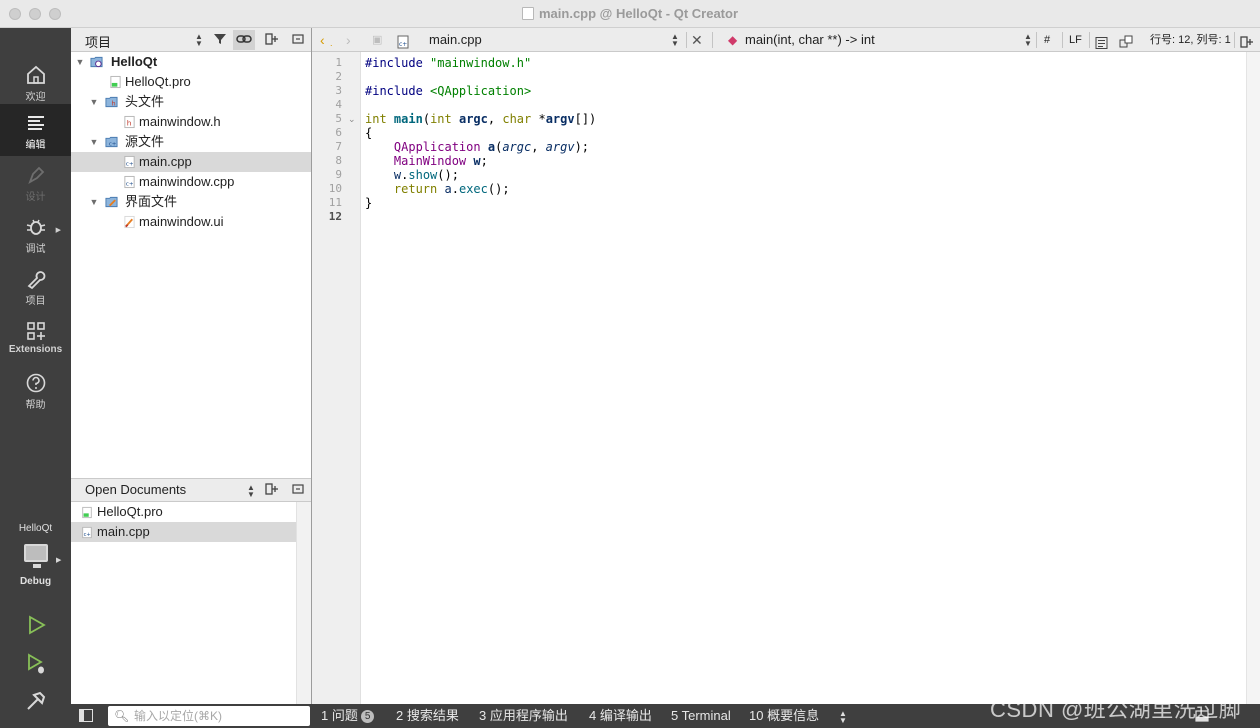  What do you see at coordinates (145, 141) in the screenshot?
I see `tree-item-label: 源文件` at bounding box center [145, 141].